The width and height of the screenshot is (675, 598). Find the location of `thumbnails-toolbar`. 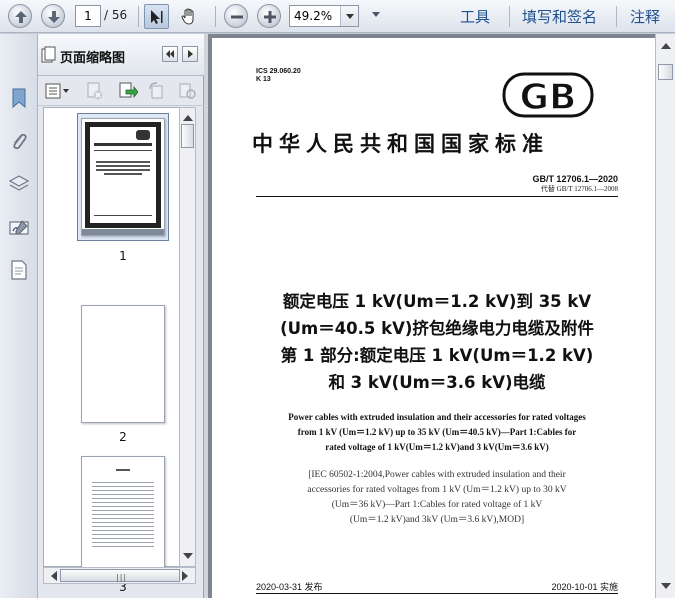

thumbnails-toolbar is located at coordinates (121, 91).